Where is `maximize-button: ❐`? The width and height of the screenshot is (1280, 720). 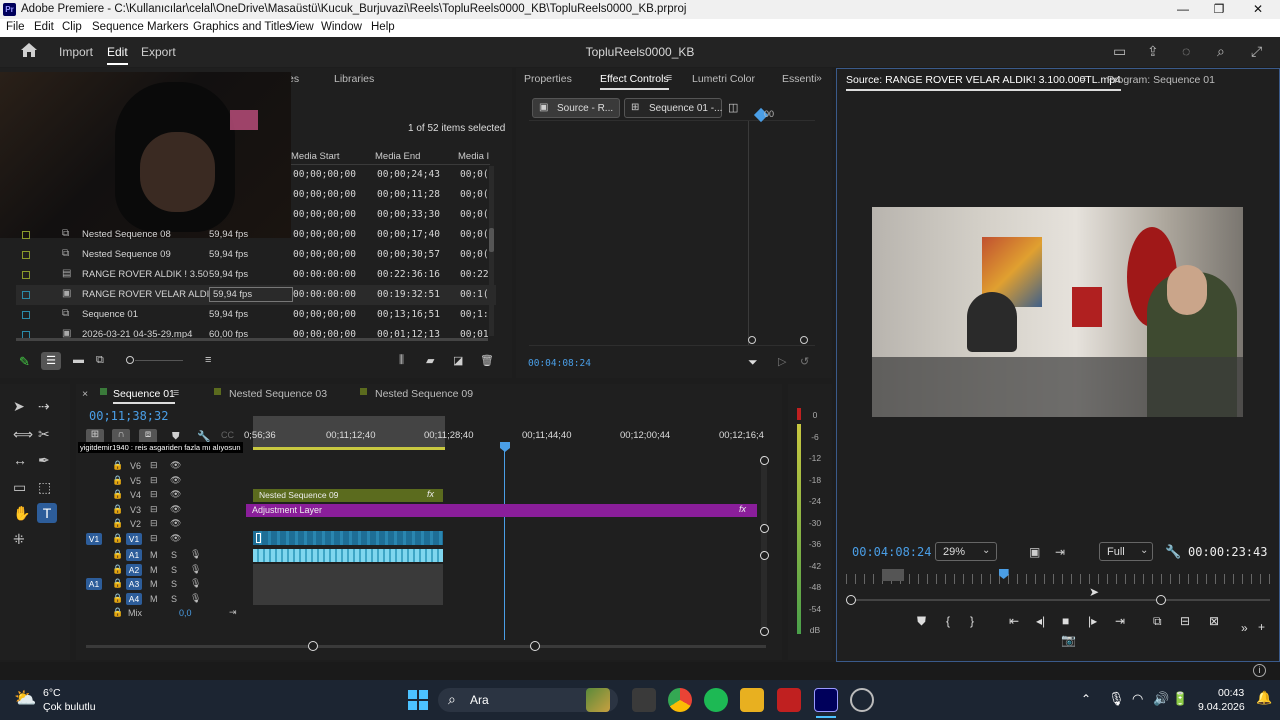 maximize-button: ❐ is located at coordinates (1219, 9).